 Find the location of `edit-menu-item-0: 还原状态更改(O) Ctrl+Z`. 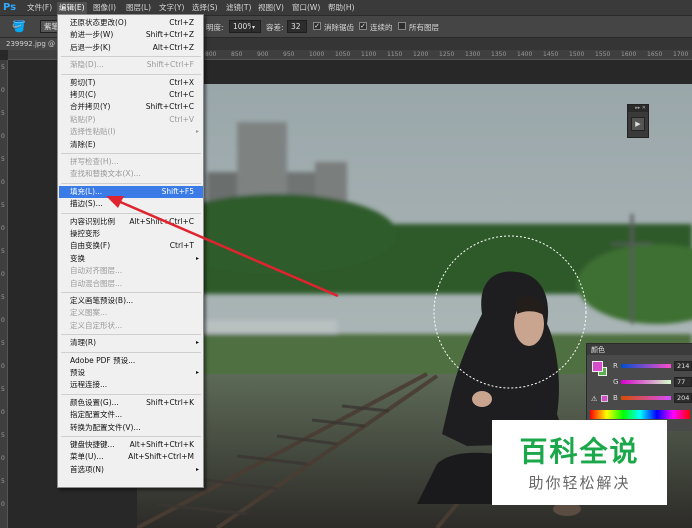

edit-menu-item-0: 还原状态更改(O) Ctrl+Z is located at coordinates (131, 23).